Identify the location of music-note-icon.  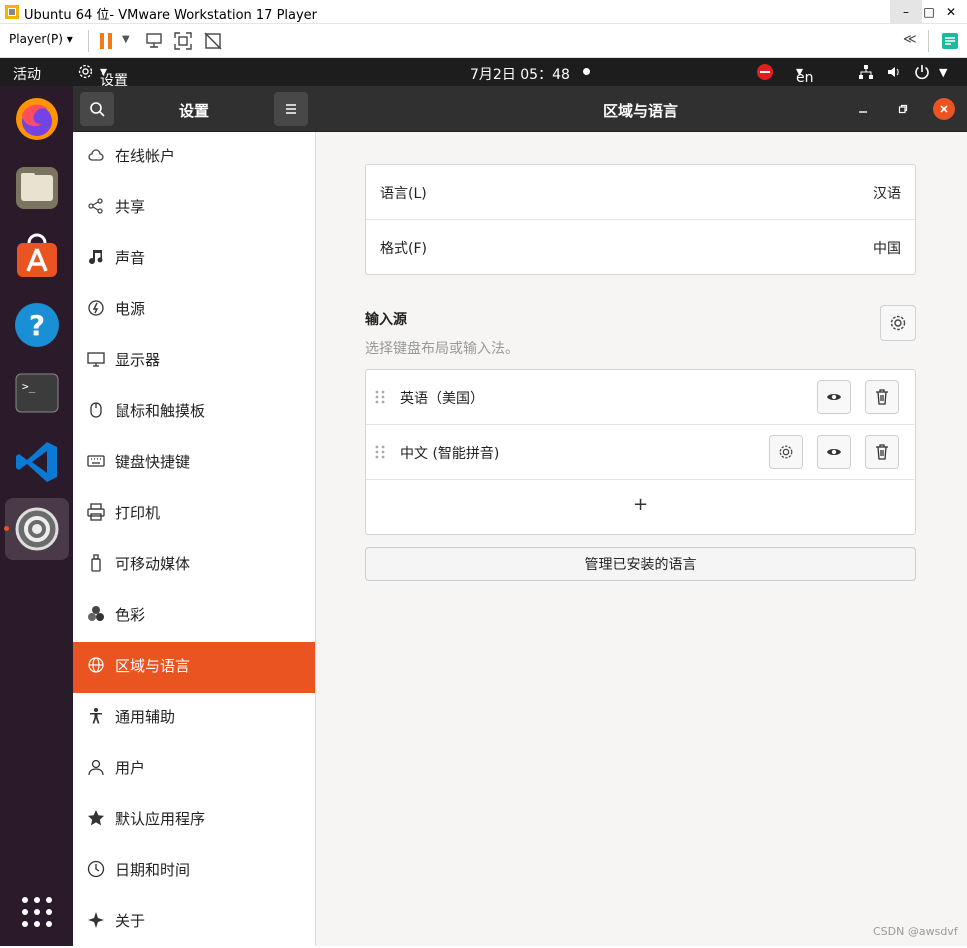
(96, 257).